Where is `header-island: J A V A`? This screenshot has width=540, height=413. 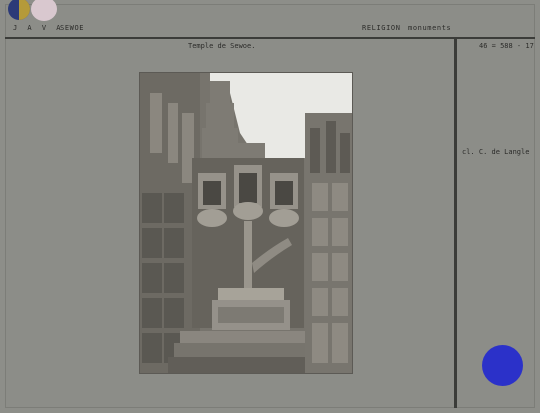
header-island: J A V A is located at coordinates (38, 28).